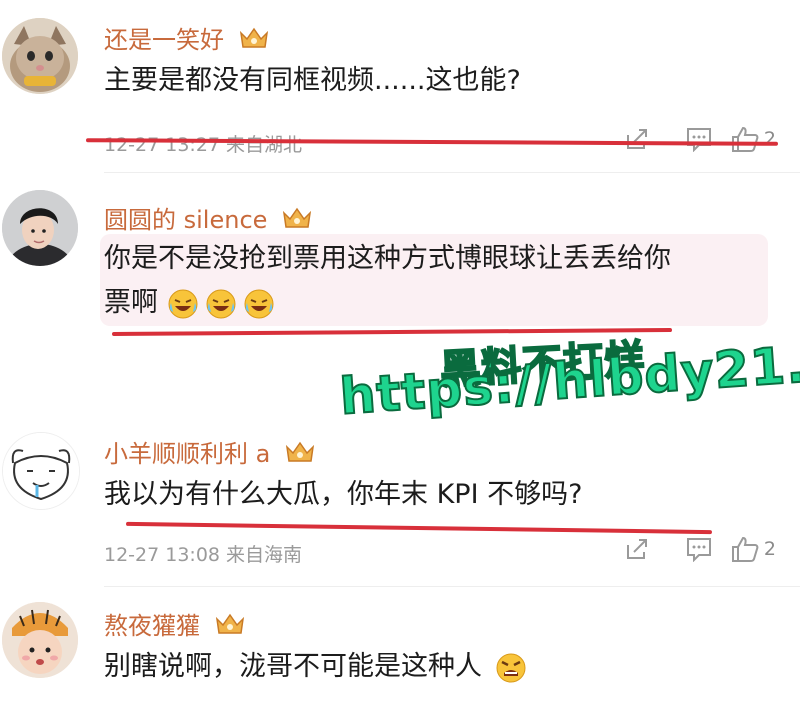 This screenshot has width=800, height=706. Describe the element at coordinates (343, 494) in the screenshot. I see `comment-text: 我以为有什么大瓜，你年末 KPI 不够吗?` at that location.